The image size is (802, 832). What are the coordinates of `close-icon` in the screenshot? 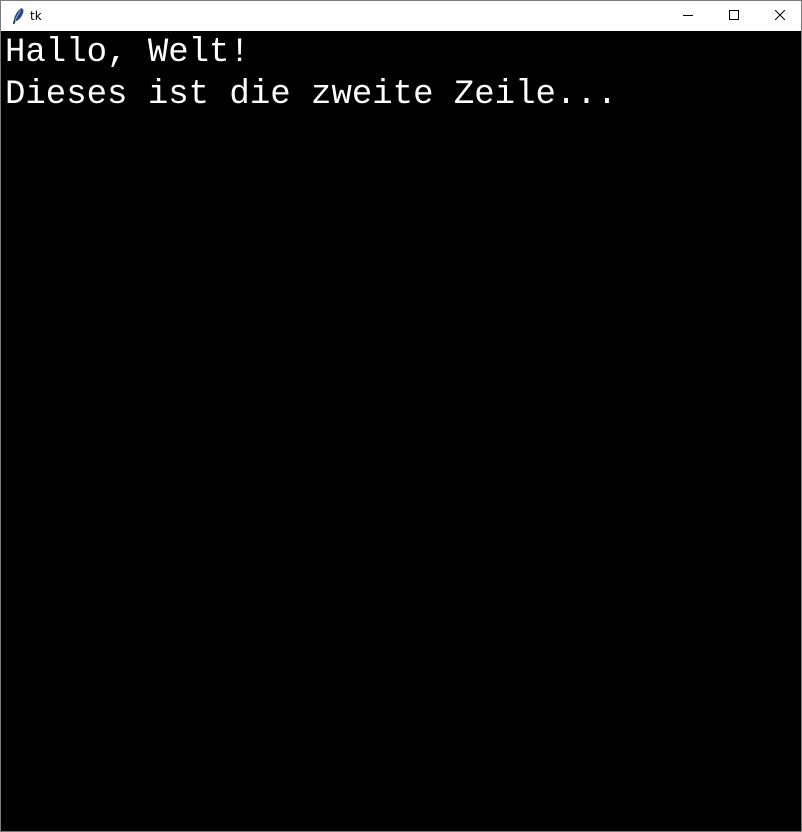 It's located at (780, 16).